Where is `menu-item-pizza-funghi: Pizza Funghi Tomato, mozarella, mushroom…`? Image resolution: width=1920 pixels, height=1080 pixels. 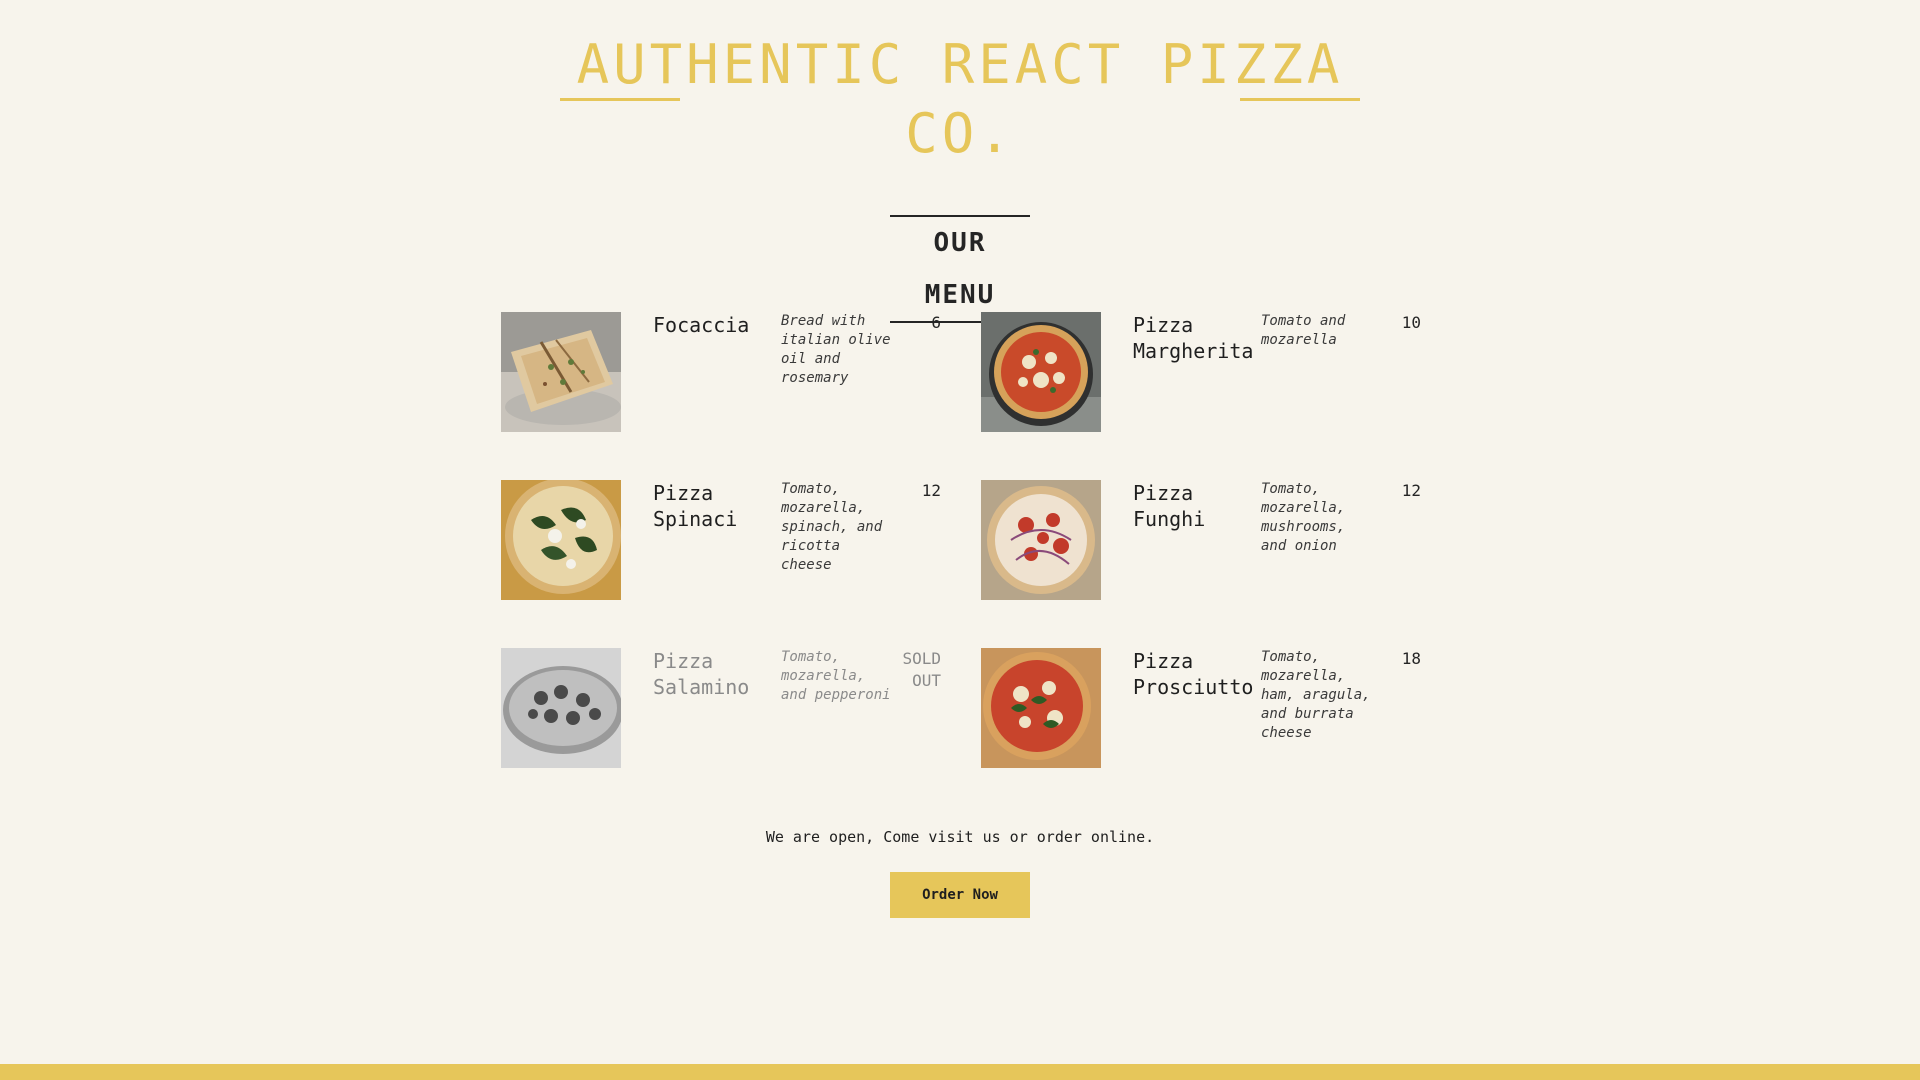
menu-item-pizza-funghi: Pizza Funghi Tomato, mozarella, mushroom… is located at coordinates (1201, 540).